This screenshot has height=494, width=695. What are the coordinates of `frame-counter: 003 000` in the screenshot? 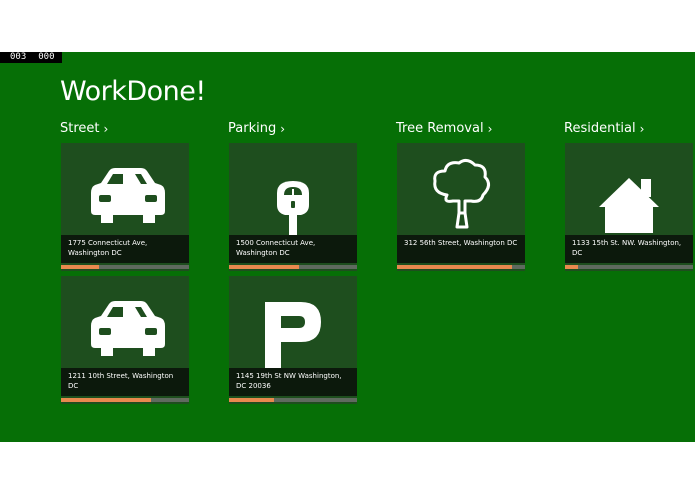 It's located at (31, 57).